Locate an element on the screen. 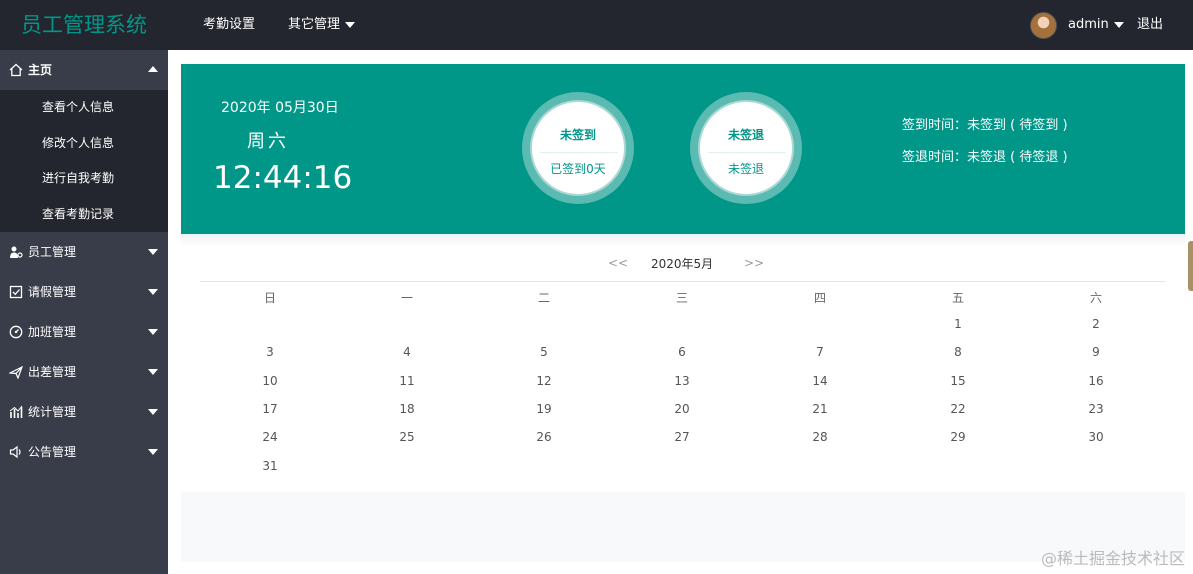 Image resolution: width=1193 pixels, height=574 pixels. calendar-day: 31 is located at coordinates (270, 466).